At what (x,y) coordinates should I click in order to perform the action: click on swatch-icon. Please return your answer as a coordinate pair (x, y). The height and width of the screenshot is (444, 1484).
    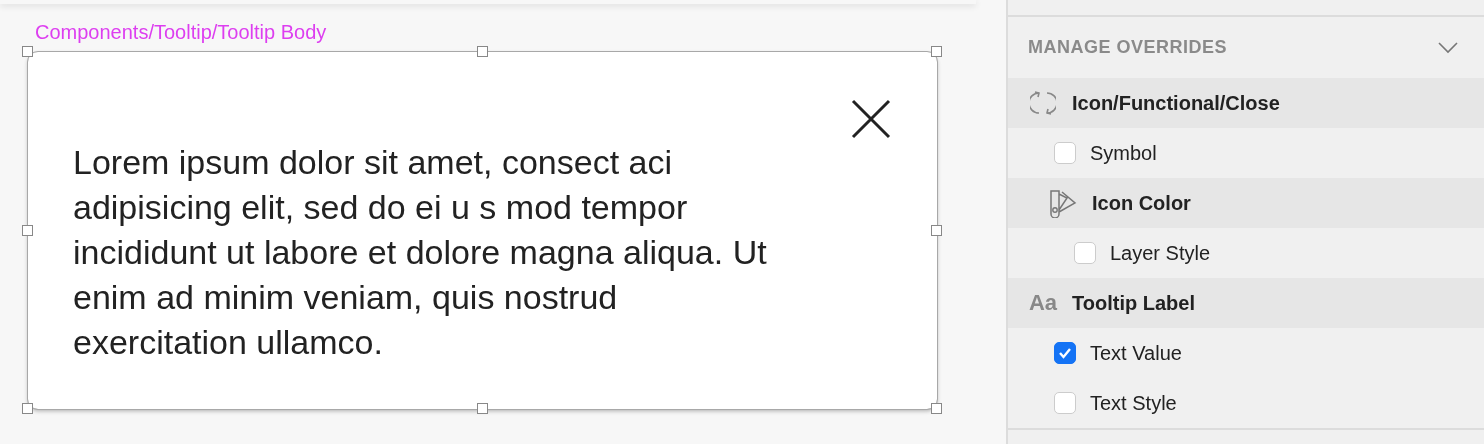
    Looking at the image, I should click on (1063, 203).